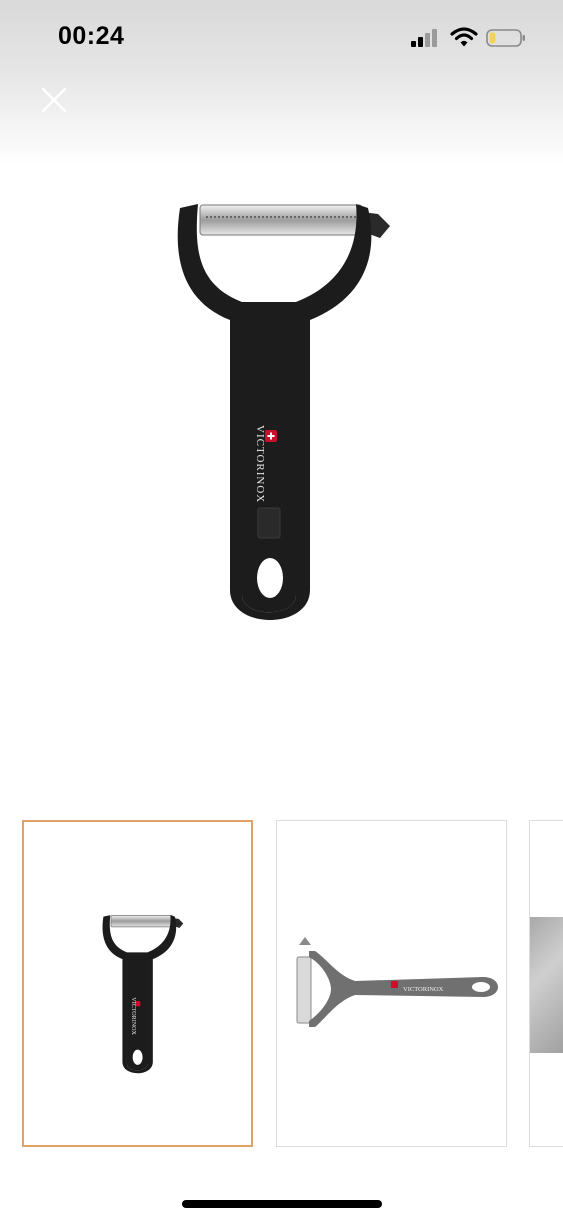 This screenshot has width=563, height=1219. I want to click on thumbnail-1: VICTORINOX, so click(137, 983).